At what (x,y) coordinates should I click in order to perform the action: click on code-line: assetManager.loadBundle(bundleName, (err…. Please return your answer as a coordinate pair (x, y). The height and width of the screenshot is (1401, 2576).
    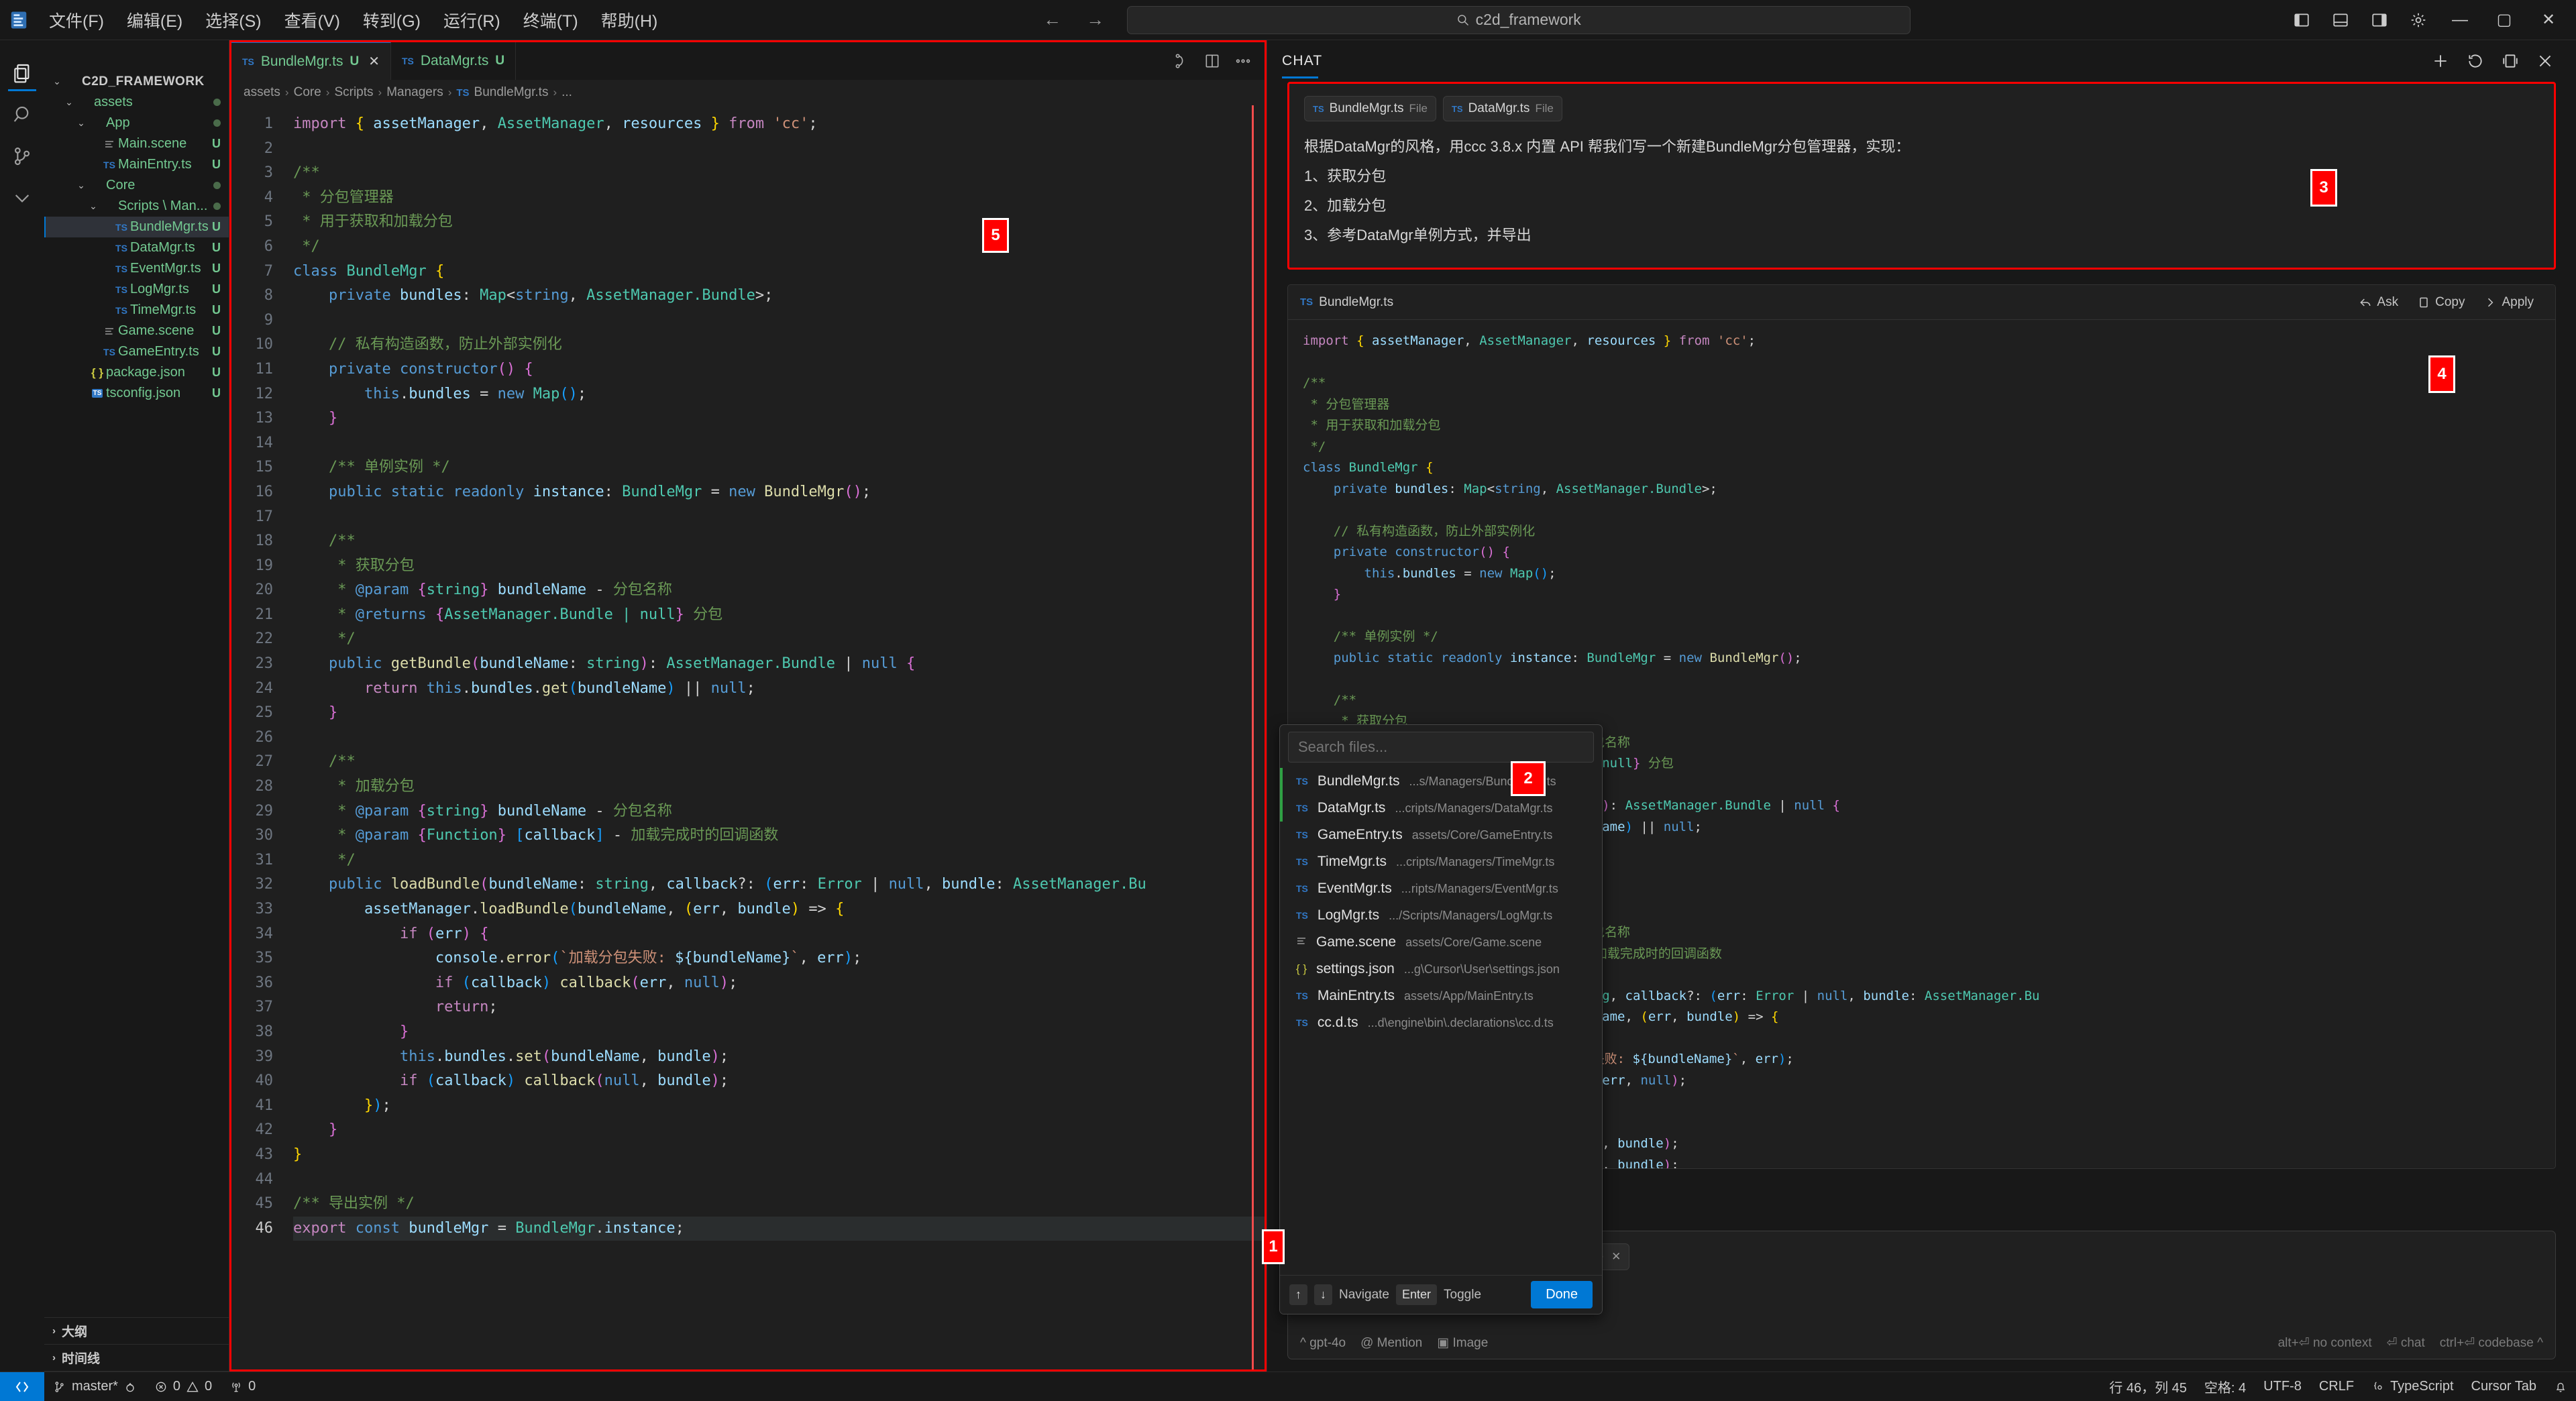
    Looking at the image, I should click on (779, 909).